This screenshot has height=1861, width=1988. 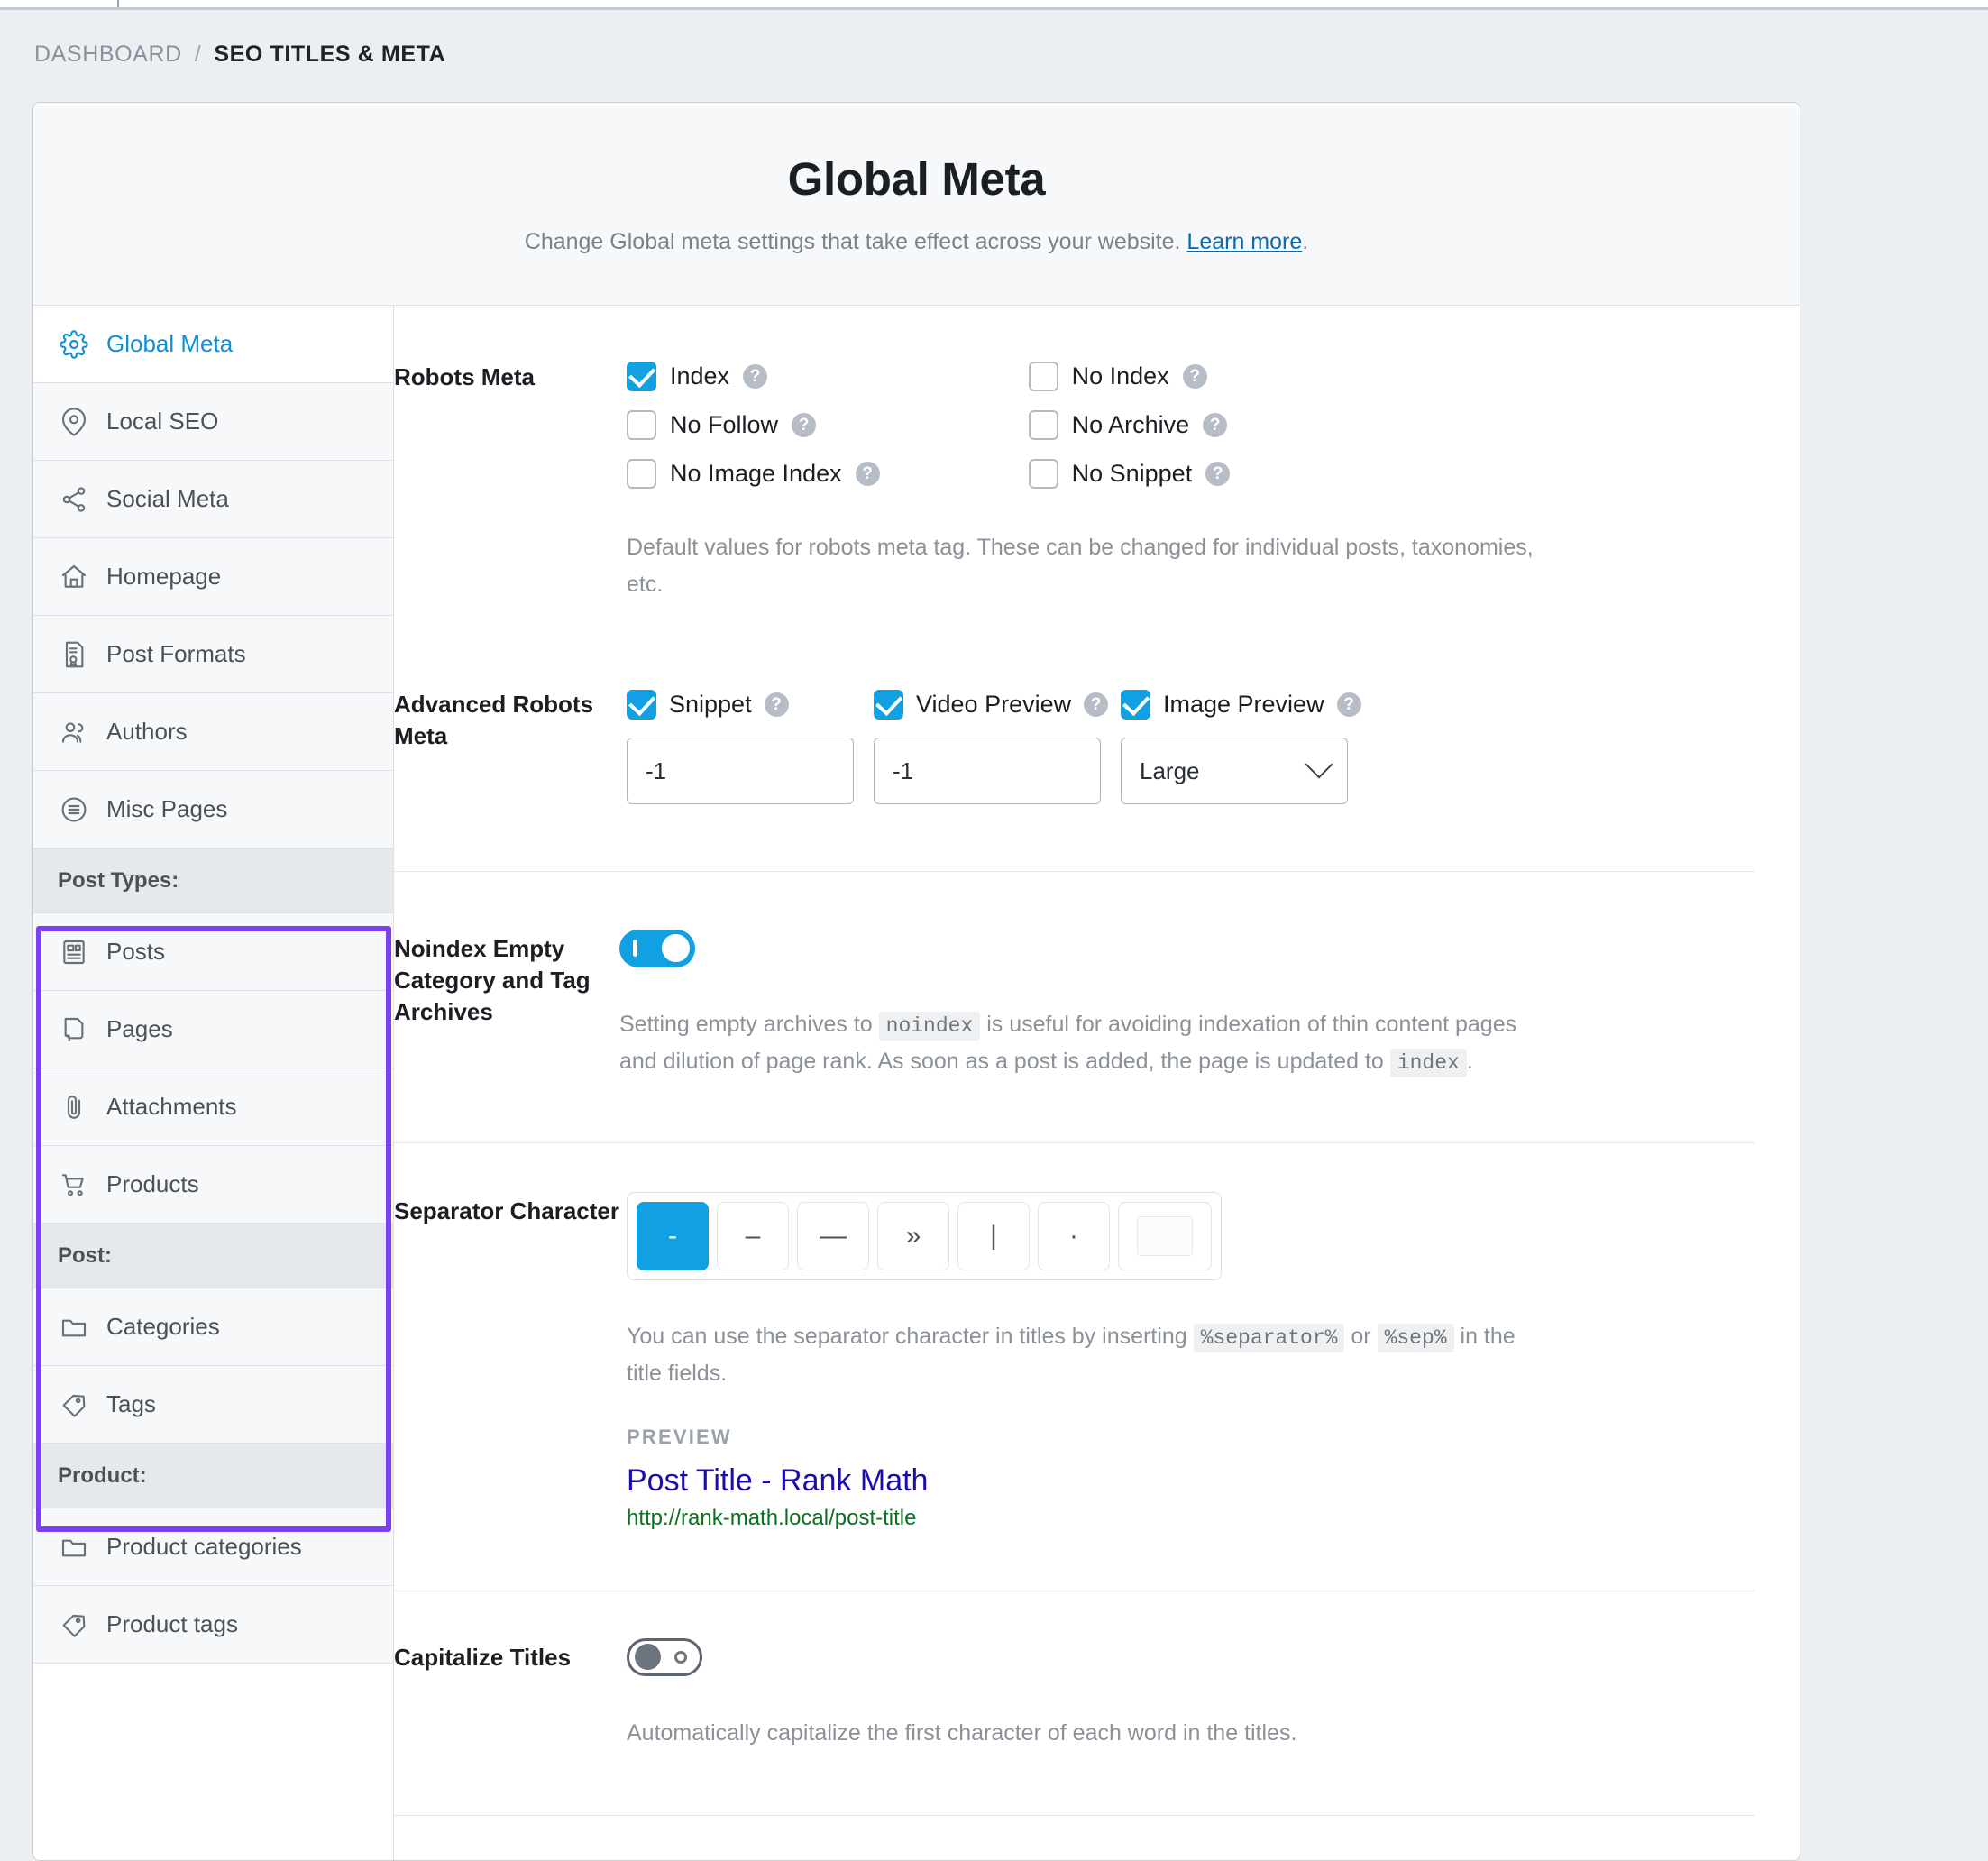 I want to click on checkbox-no-archive, so click(x=1043, y=424).